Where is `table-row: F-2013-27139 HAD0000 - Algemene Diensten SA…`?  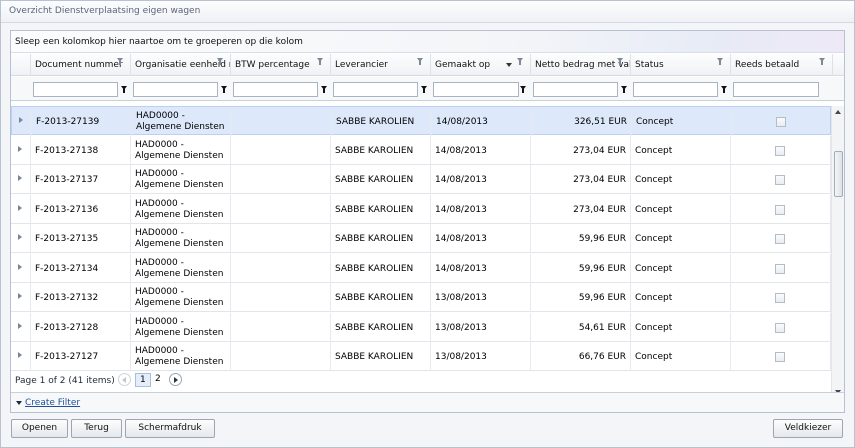
table-row: F-2013-27139 HAD0000 - Algemene Diensten SA… is located at coordinates (421, 121).